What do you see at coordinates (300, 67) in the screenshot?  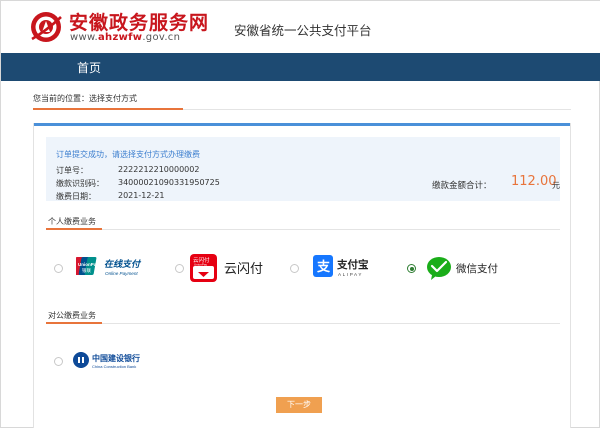 I see `main-nav: 首页` at bounding box center [300, 67].